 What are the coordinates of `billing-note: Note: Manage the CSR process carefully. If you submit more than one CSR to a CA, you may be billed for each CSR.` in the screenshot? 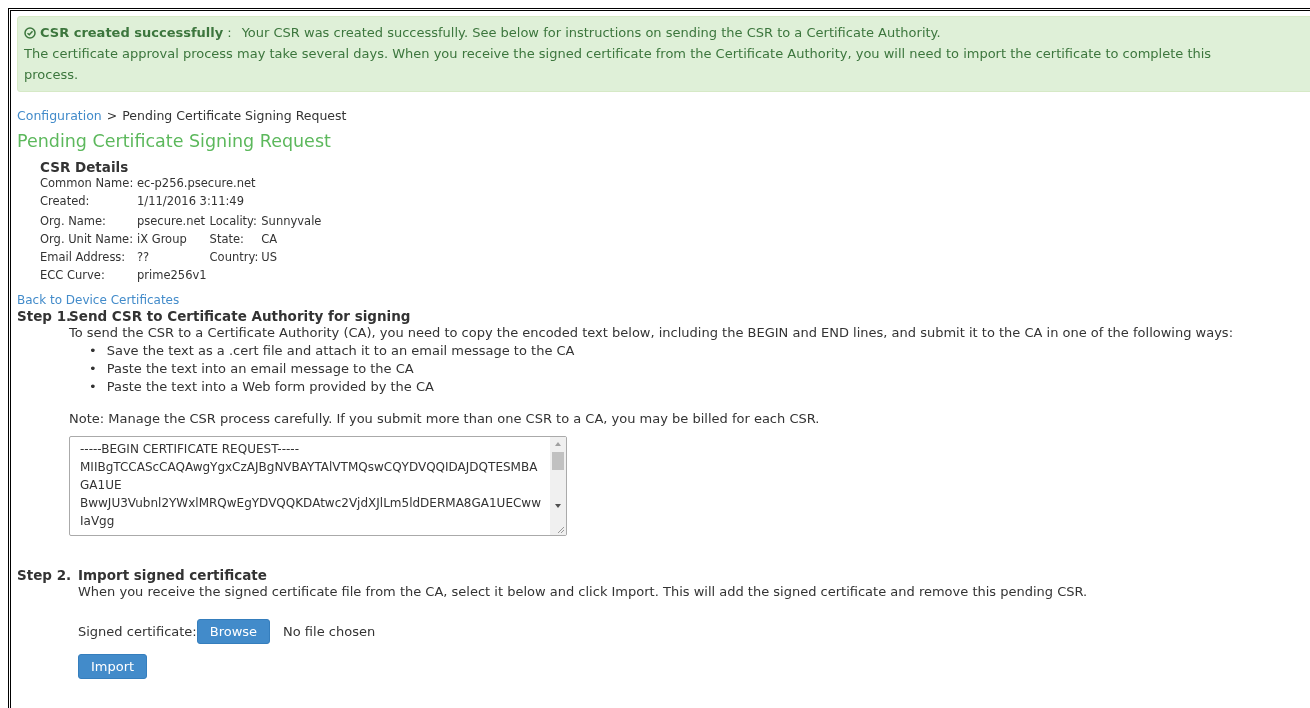 It's located at (445, 419).